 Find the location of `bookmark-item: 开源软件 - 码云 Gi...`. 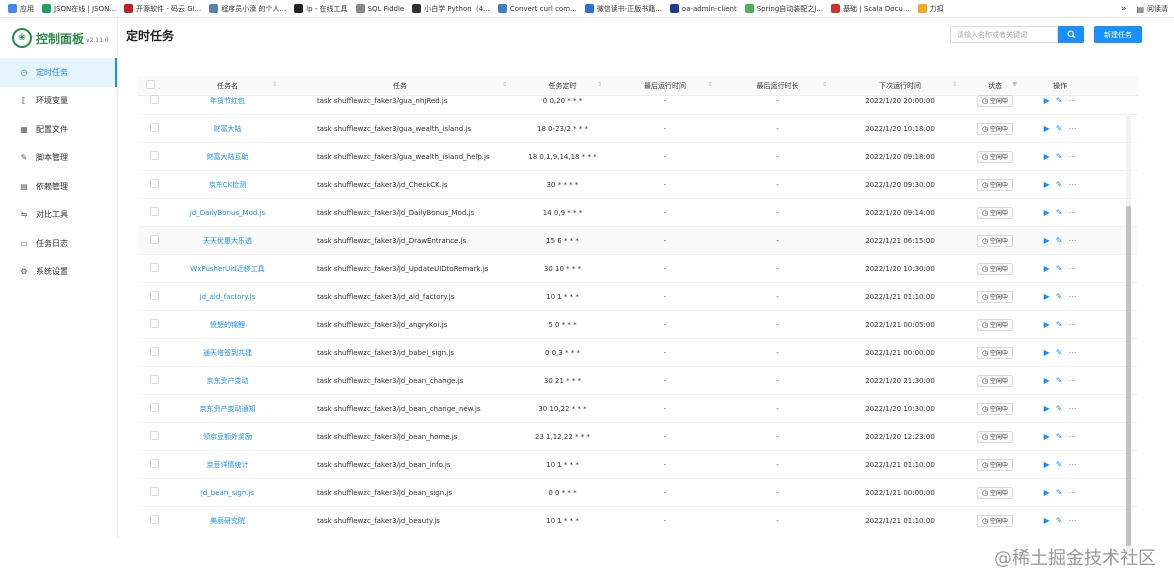

bookmark-item: 开源软件 - 码云 Gi... is located at coordinates (162, 9).